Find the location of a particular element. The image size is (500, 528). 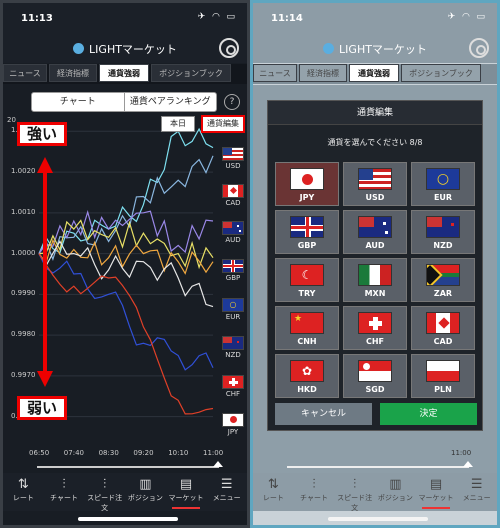

flag-pln-icon is located at coordinates (443, 371).